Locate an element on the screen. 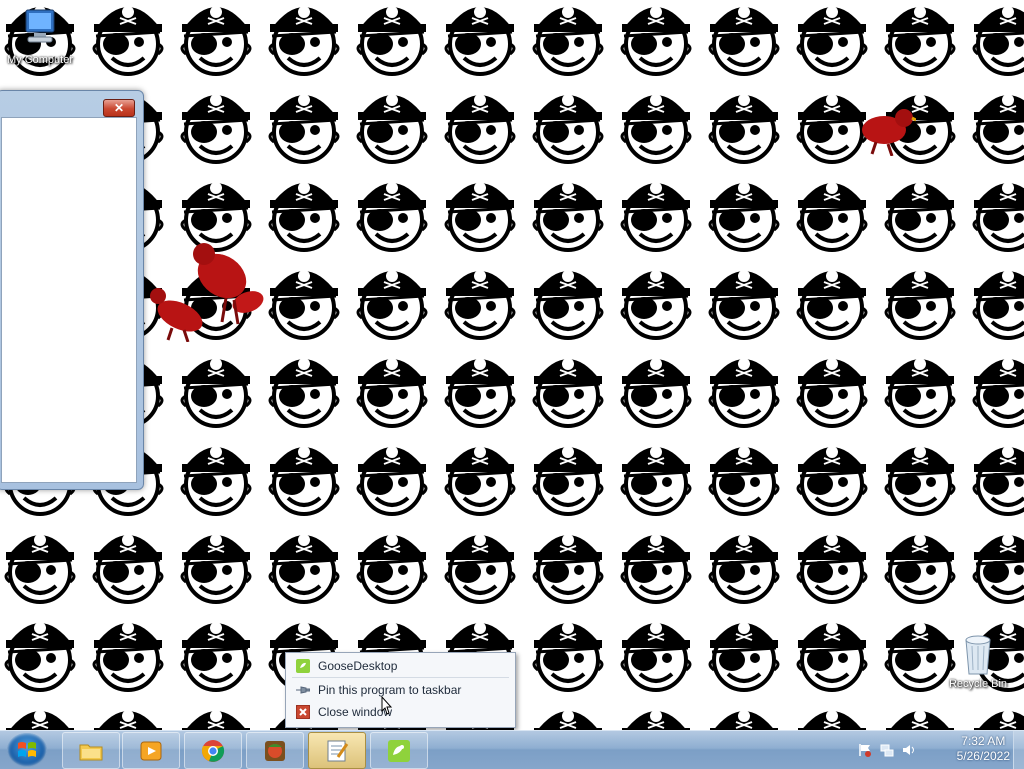 Image resolution: width=1024 pixels, height=769 pixels. desktop-icon-label: My Computer is located at coordinates (40, 60).